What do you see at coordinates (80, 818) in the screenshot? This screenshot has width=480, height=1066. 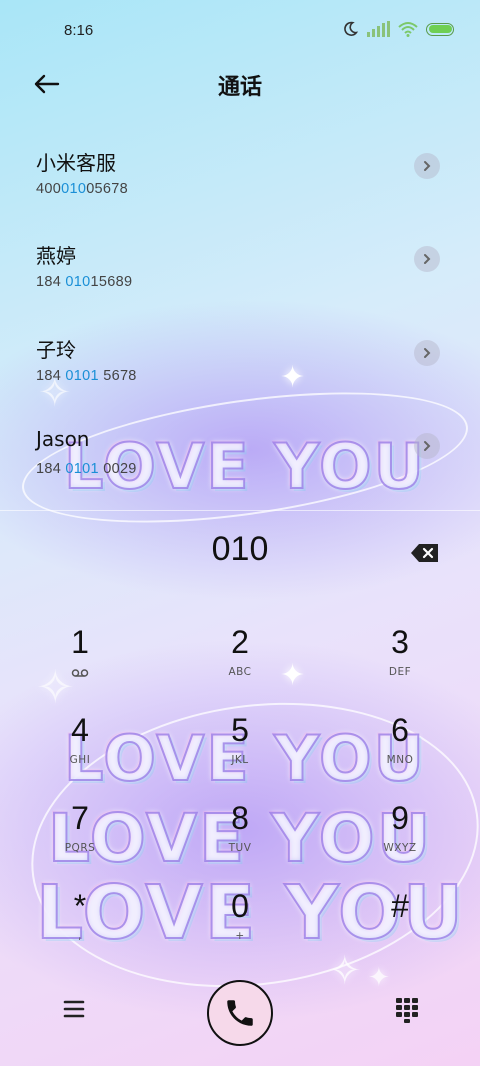 I see `key-digit: 7` at bounding box center [80, 818].